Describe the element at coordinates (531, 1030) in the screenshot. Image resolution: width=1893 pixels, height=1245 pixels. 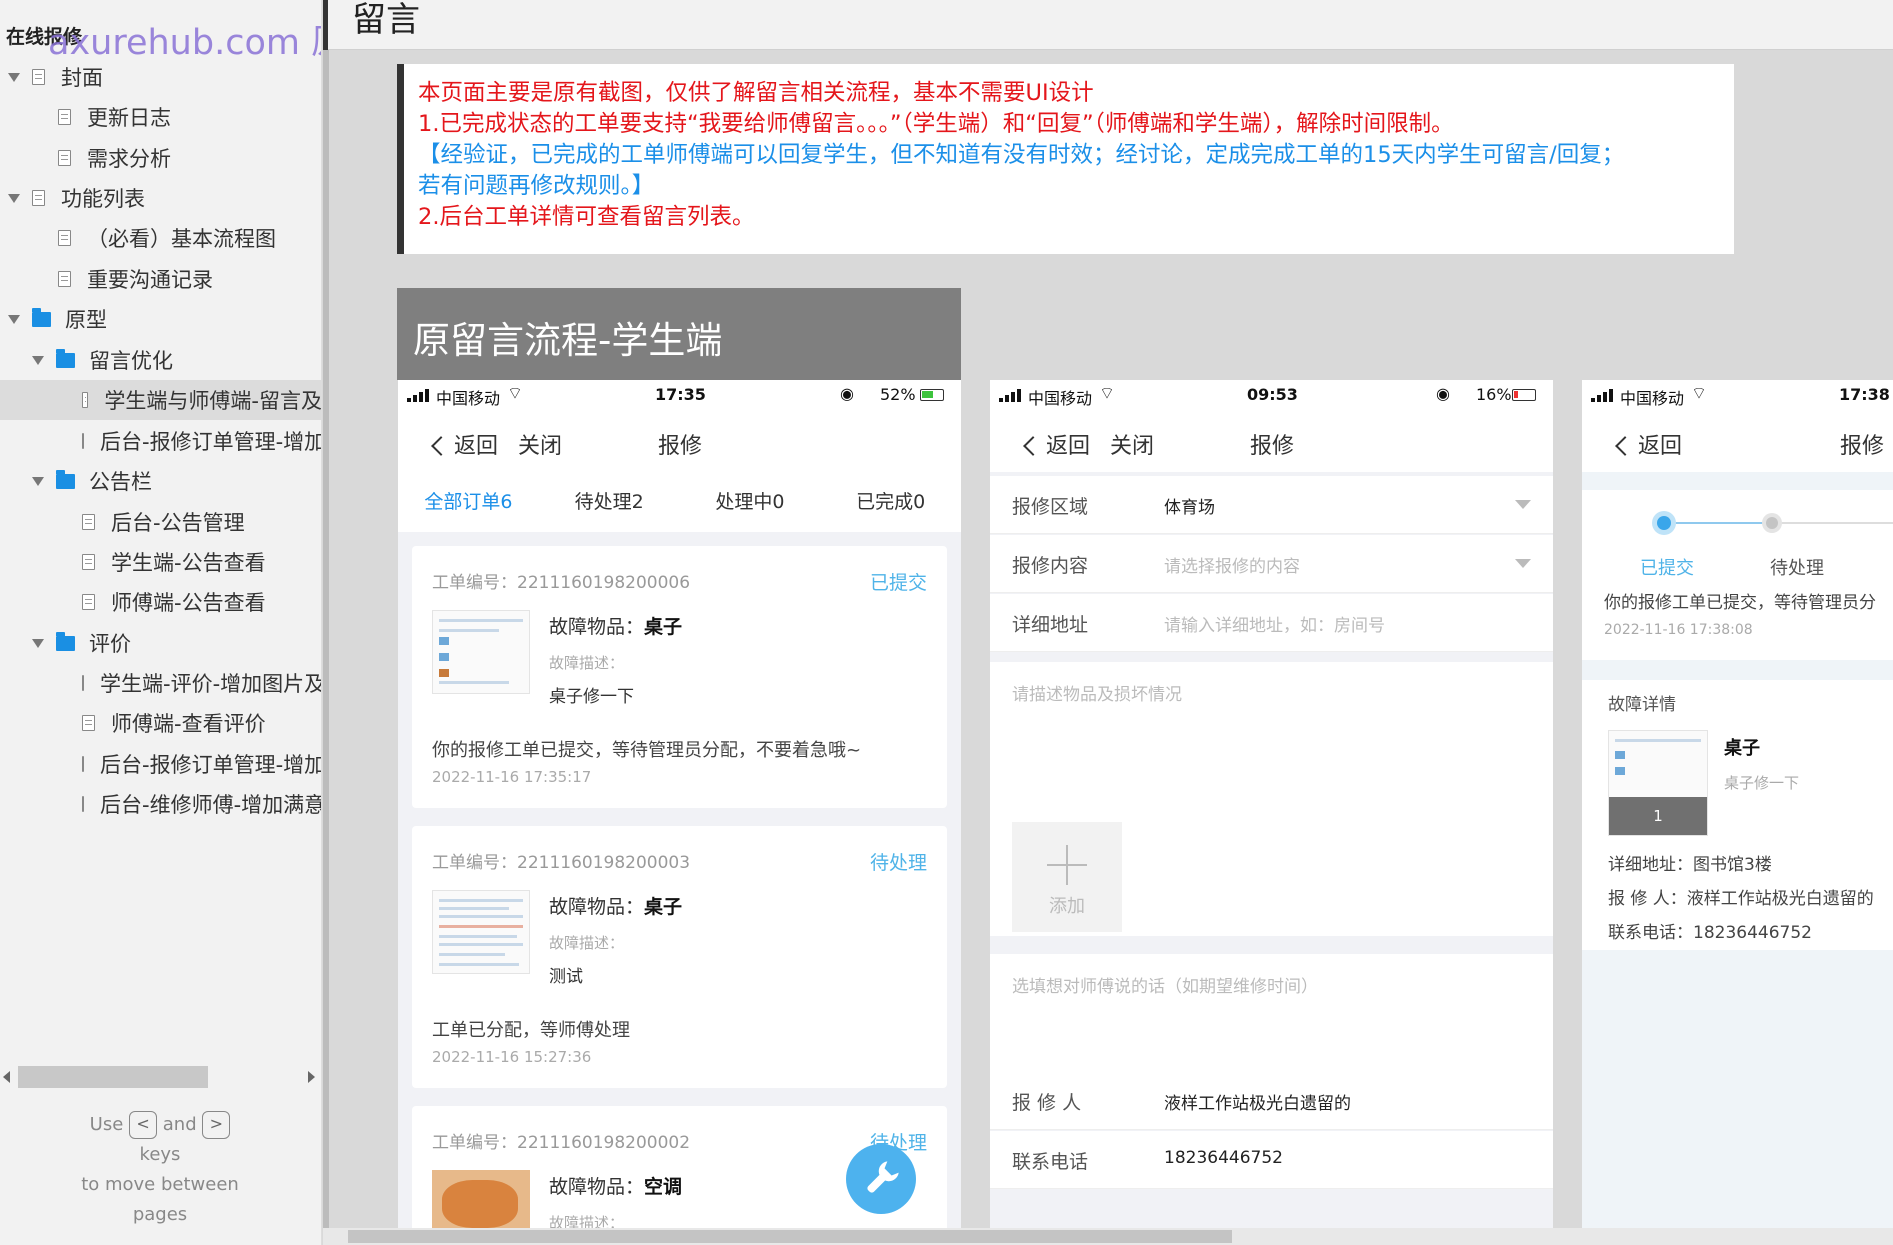
I see `order-message: 工单已分配，等师傅处理` at that location.